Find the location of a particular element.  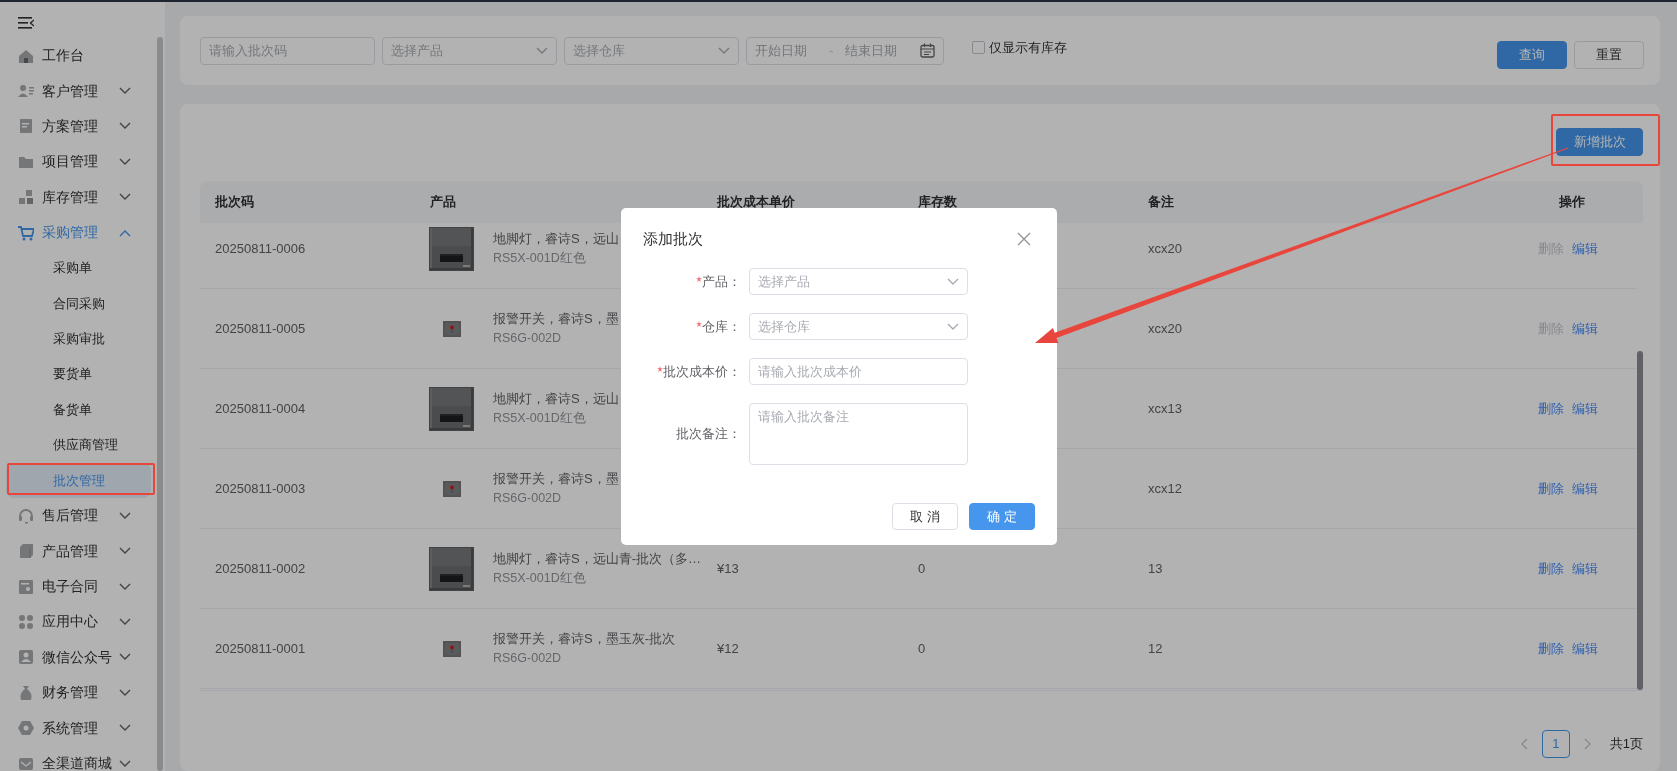

user-icon is located at coordinates (26, 657).